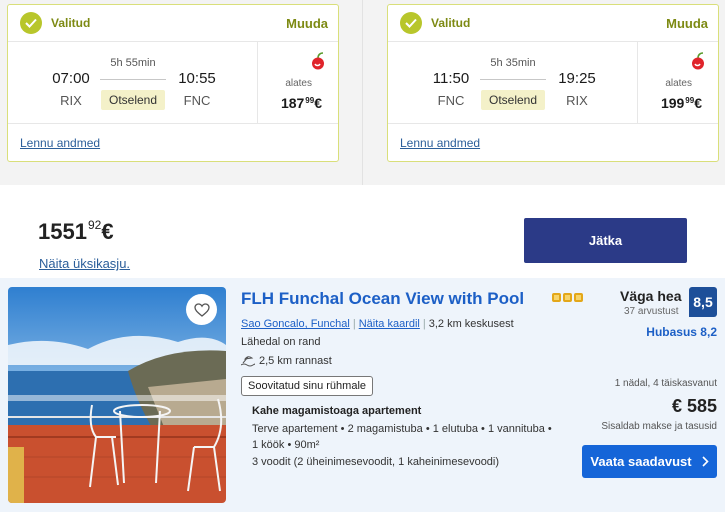  Describe the element at coordinates (389, 324) in the screenshot. I see `show-on-map-link: Näita kaardil` at that location.